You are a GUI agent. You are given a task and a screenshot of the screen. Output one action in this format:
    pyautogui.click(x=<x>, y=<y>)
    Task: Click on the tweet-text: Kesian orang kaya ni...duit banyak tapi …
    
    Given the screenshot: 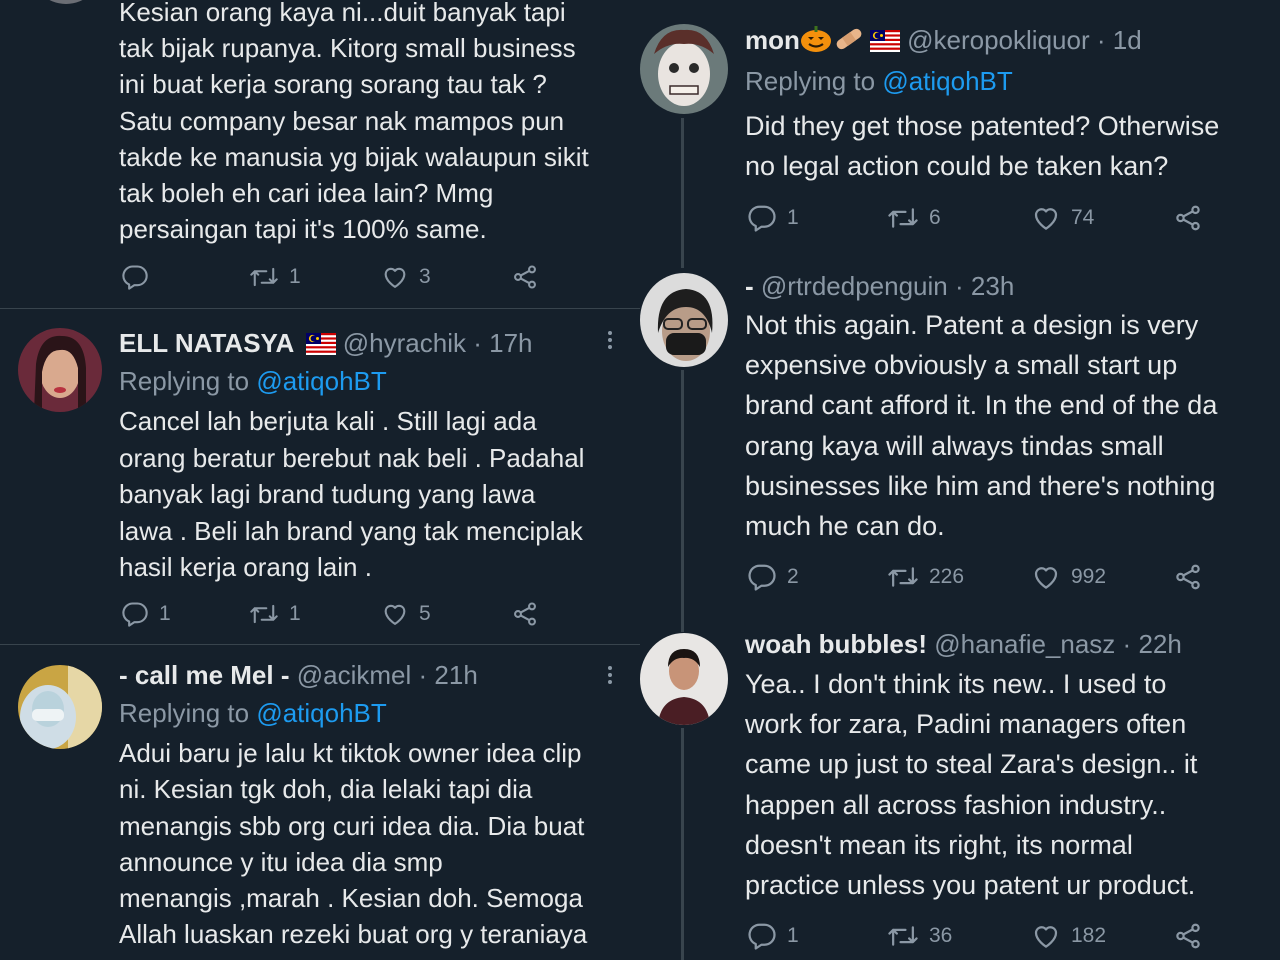 What is the action you would take?
    pyautogui.click(x=354, y=122)
    